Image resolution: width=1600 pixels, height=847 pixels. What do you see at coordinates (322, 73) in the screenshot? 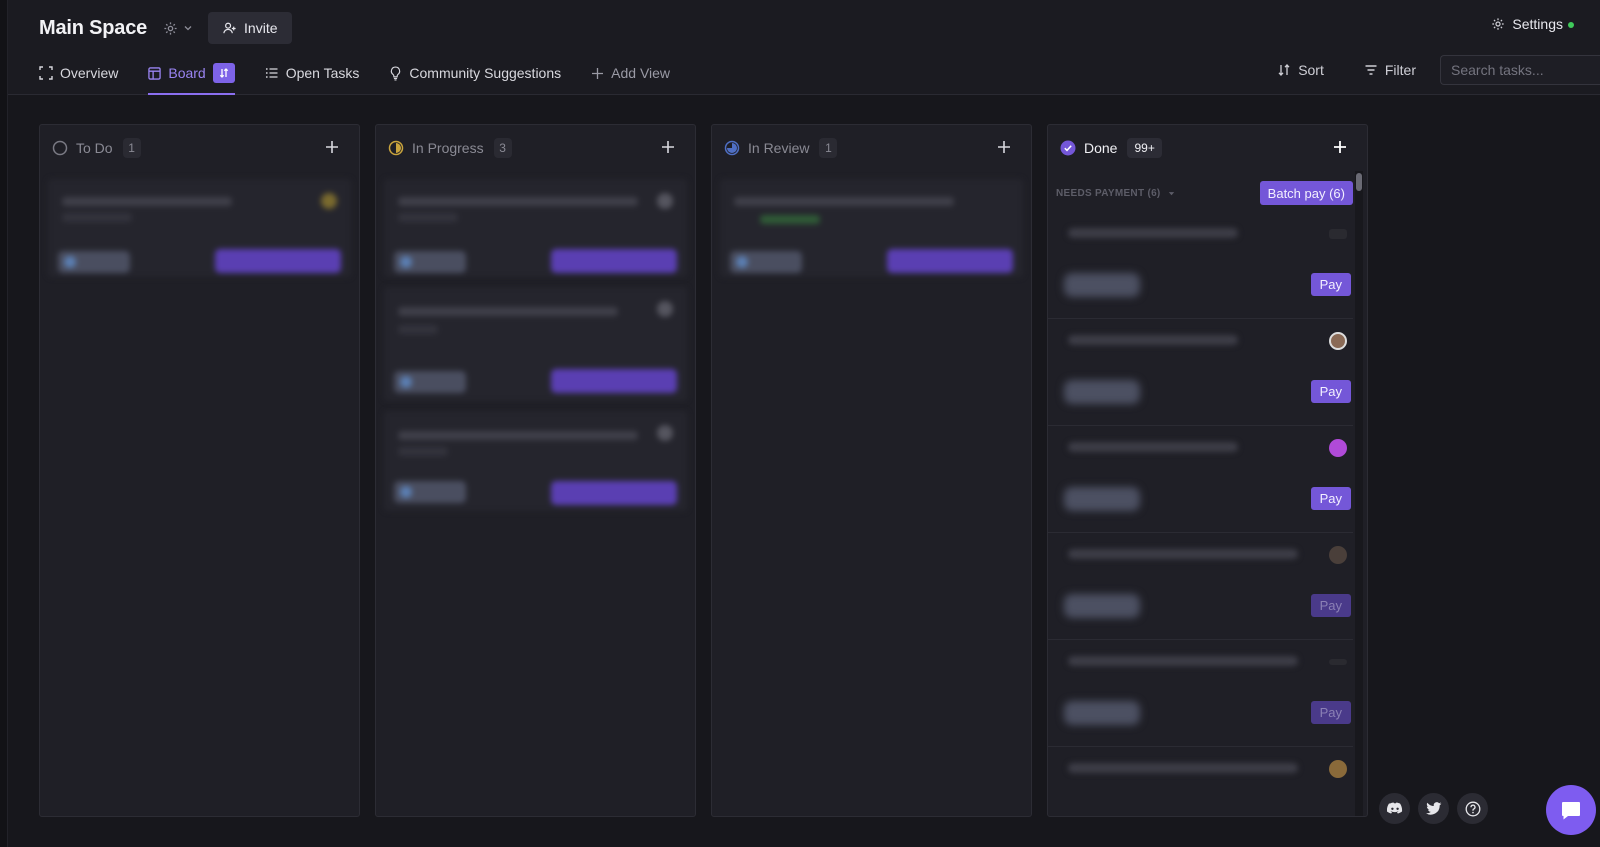
I see `tab-label: Open Tasks` at bounding box center [322, 73].